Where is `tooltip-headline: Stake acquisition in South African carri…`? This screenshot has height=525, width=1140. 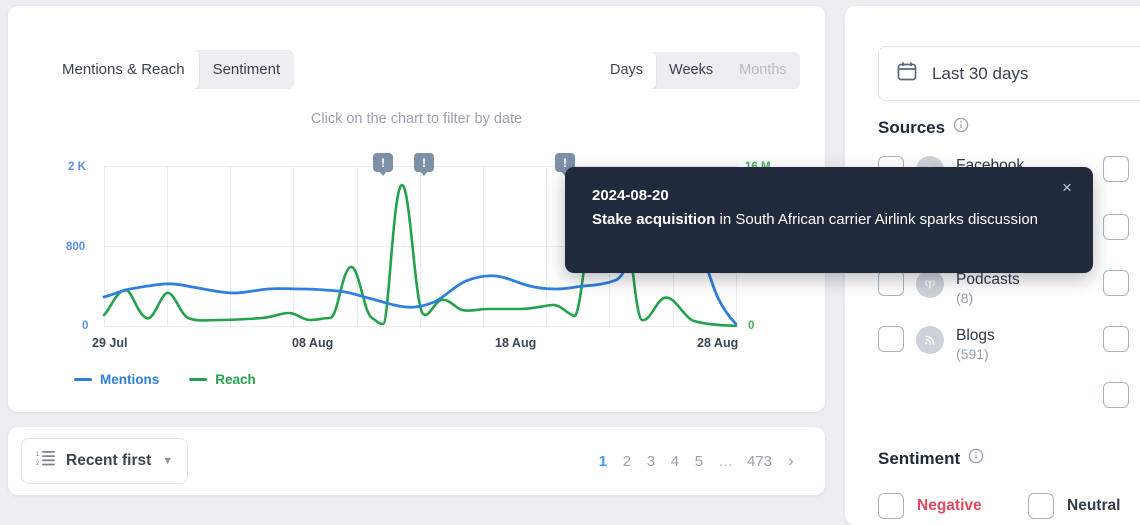 tooltip-headline: Stake acquisition in South African carri… is located at coordinates (819, 220).